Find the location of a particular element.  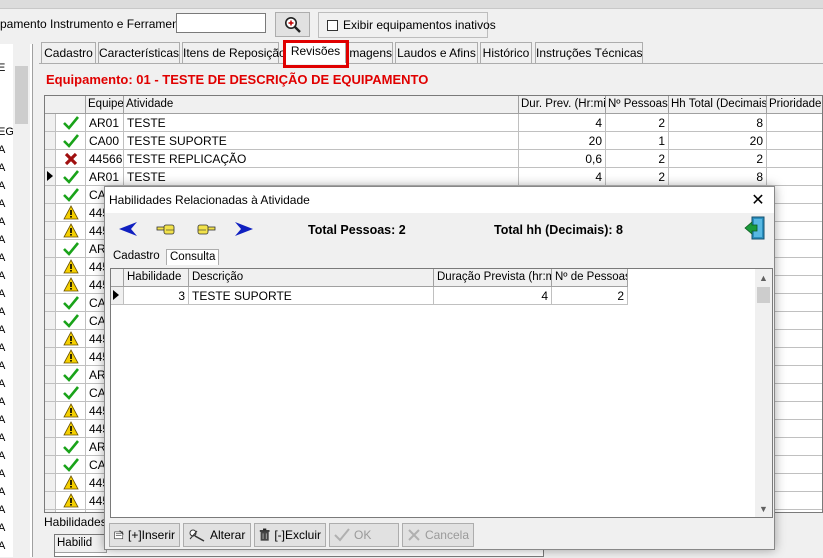

search-input is located at coordinates (221, 23).